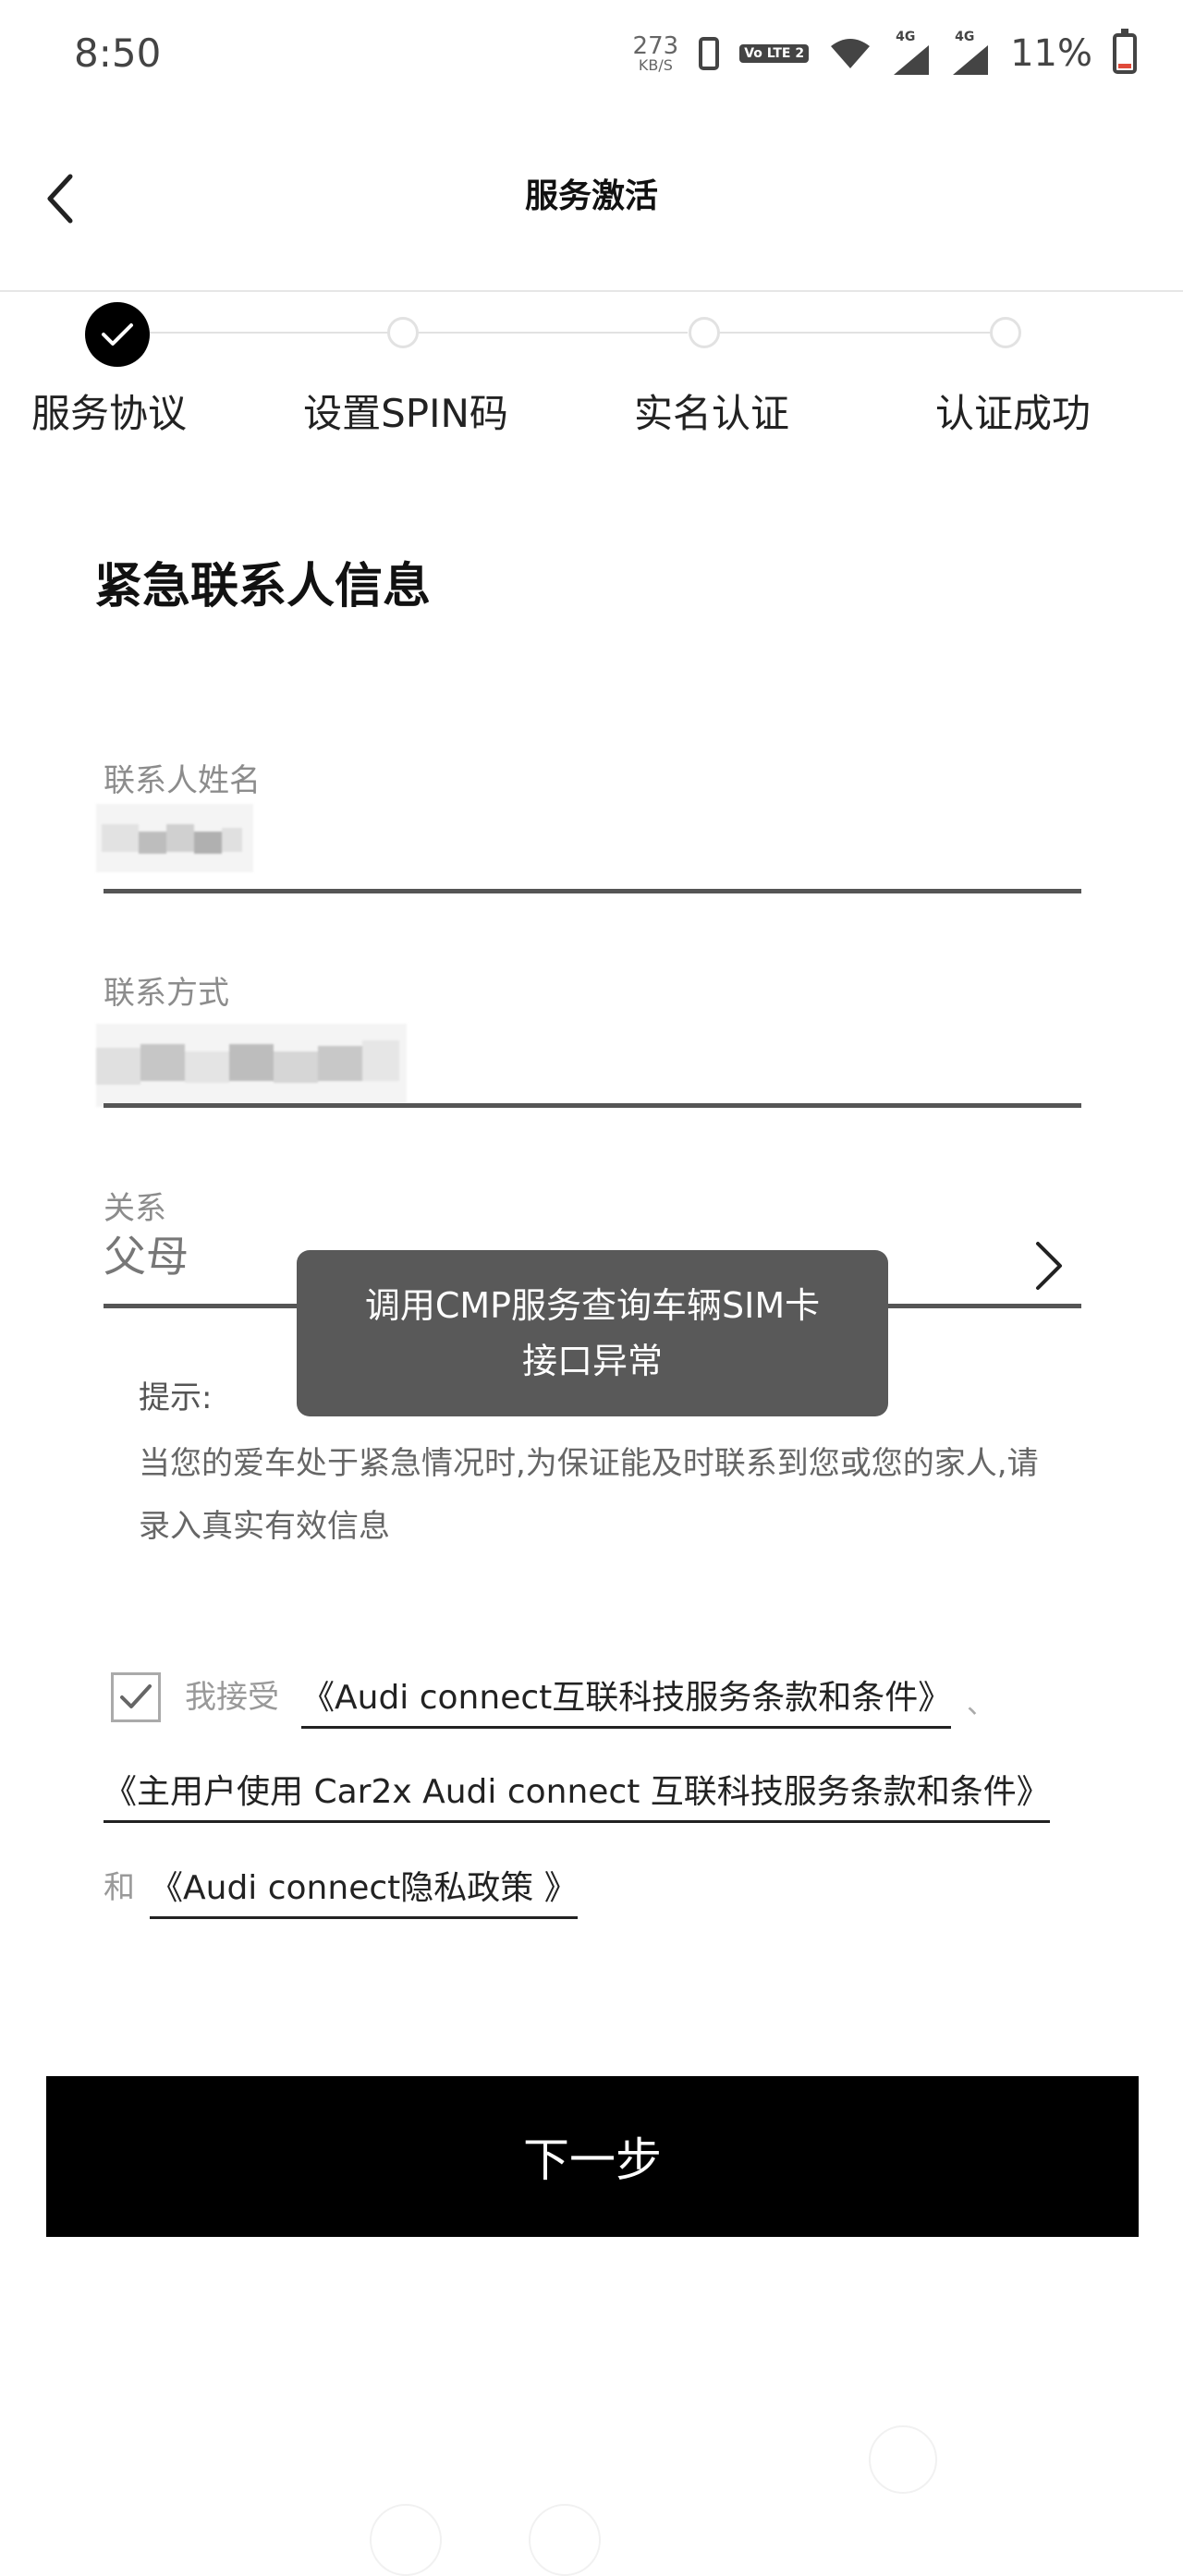  What do you see at coordinates (906, 37) in the screenshot?
I see `signal-1-label: 4G` at bounding box center [906, 37].